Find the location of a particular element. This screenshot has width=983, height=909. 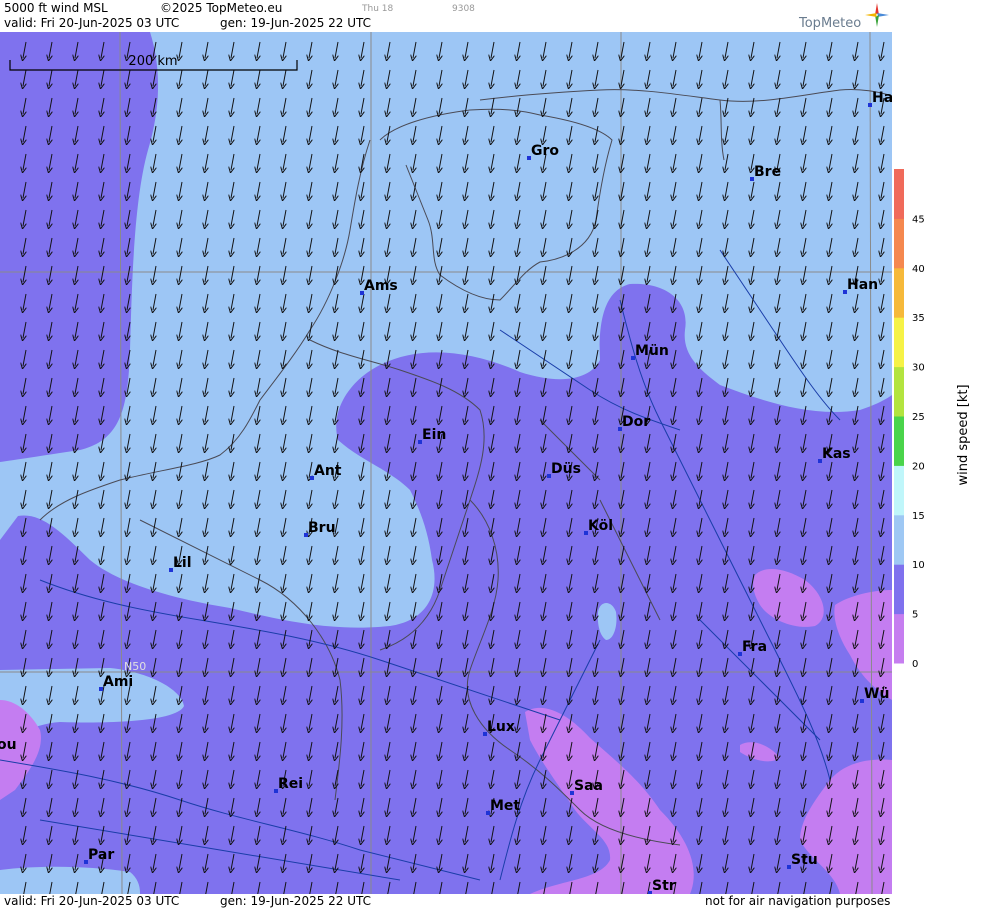

footer-valid-time: valid: Fri 20-Jun-2025 03 UTC is located at coordinates (92, 901).